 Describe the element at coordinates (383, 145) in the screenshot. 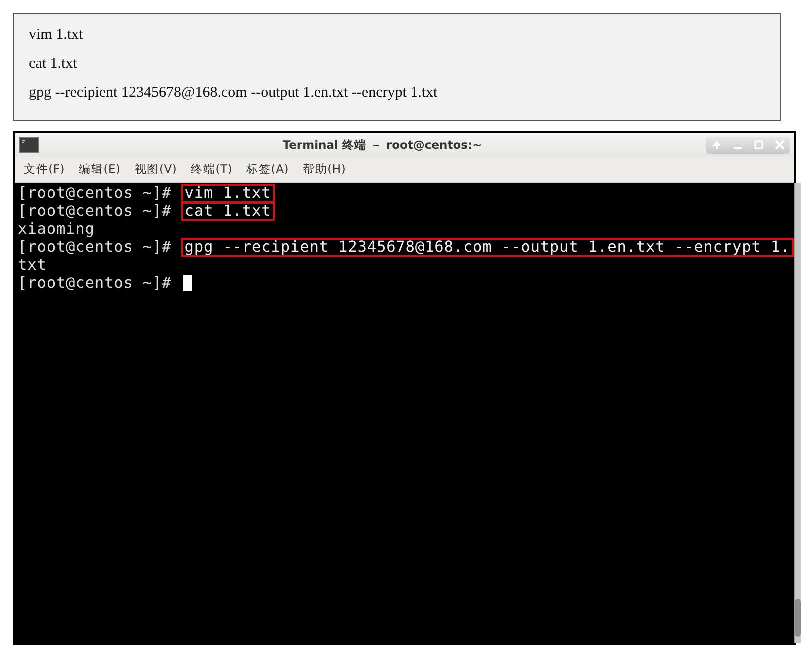

I see `window-title: Terminal 终端 － root@centos:~` at that location.